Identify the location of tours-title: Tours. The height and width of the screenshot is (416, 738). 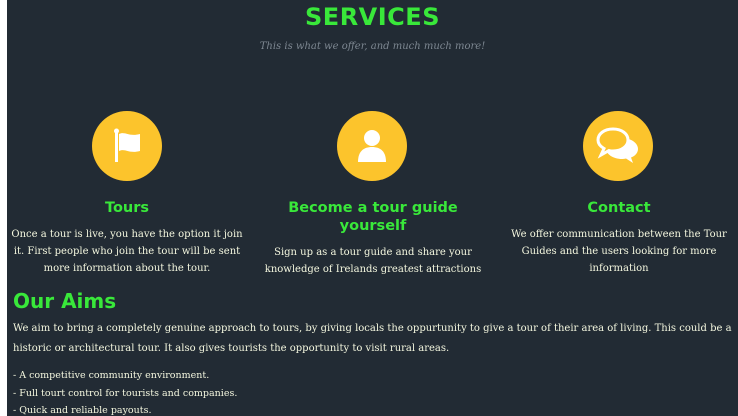
(127, 208).